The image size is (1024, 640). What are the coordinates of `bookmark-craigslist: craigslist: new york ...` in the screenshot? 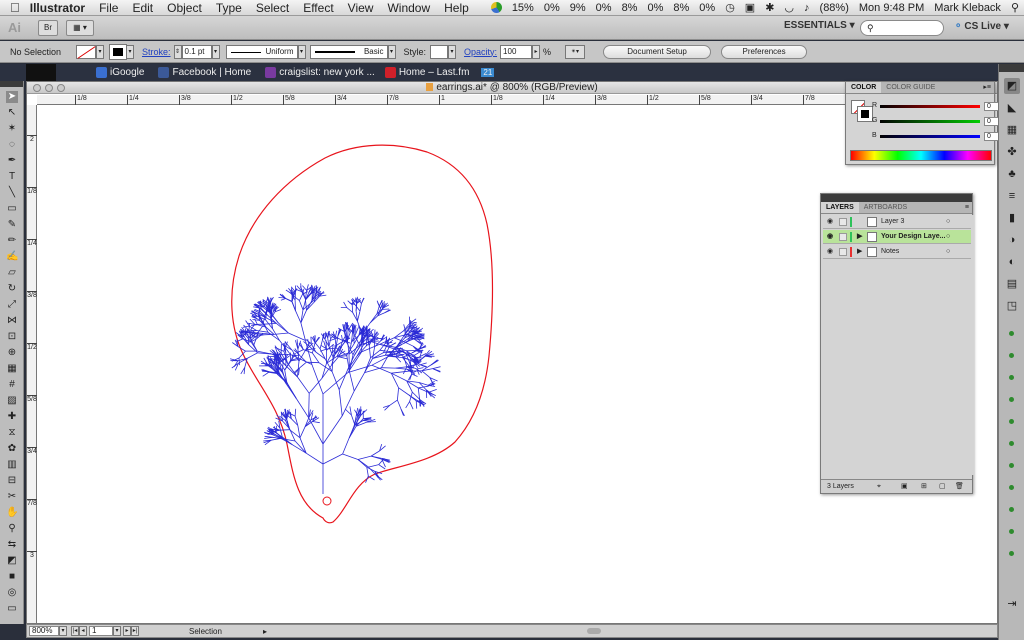 It's located at (320, 72).